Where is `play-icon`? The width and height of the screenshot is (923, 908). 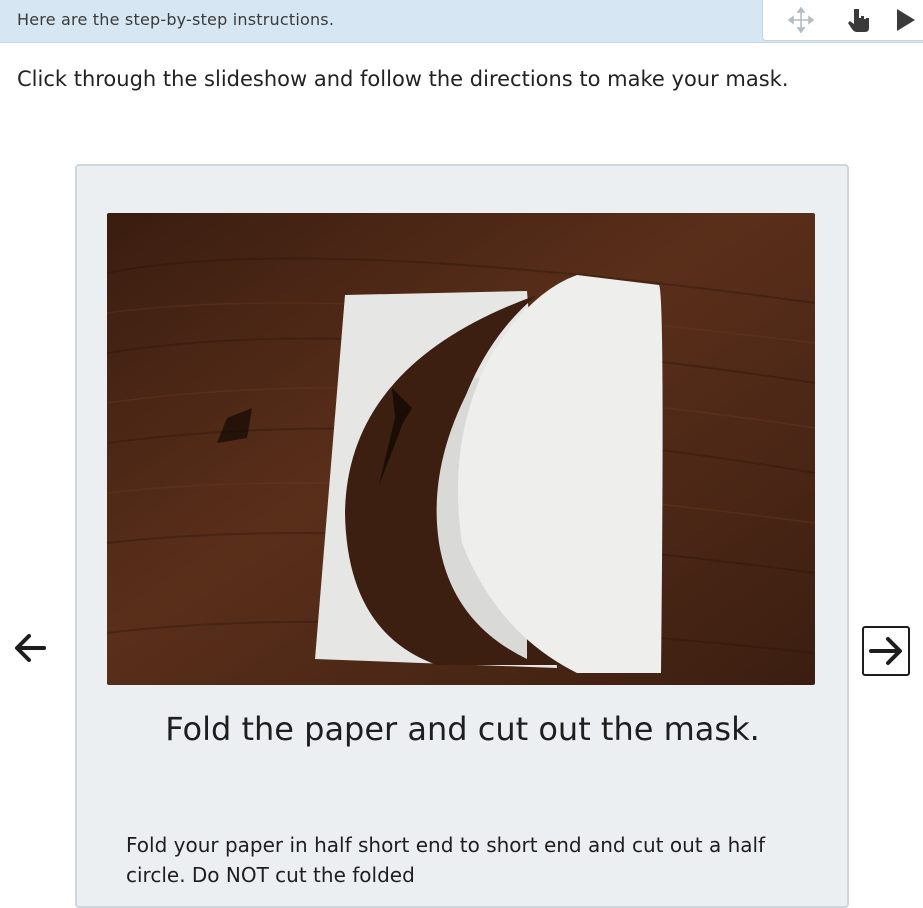 play-icon is located at coordinates (905, 20).